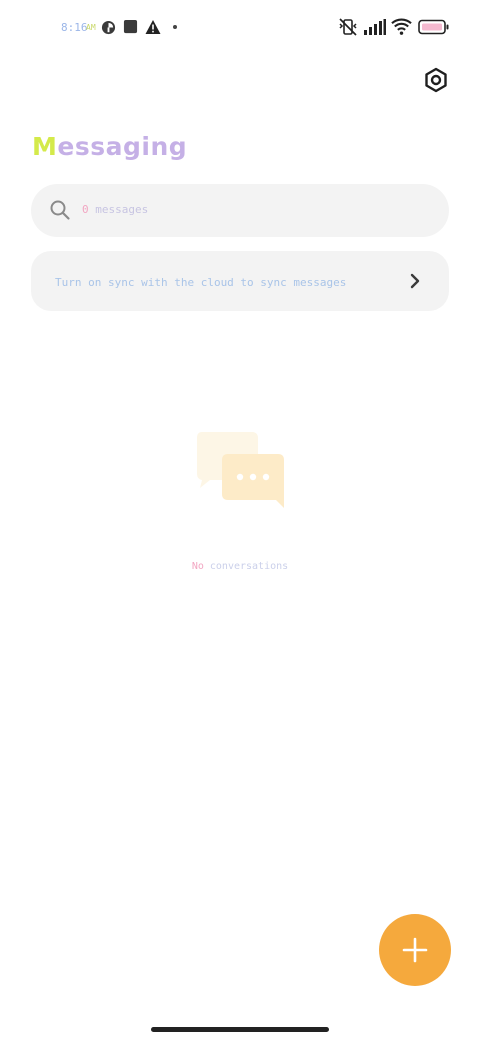 The width and height of the screenshot is (480, 1040). I want to click on plus-icon, so click(415, 950).